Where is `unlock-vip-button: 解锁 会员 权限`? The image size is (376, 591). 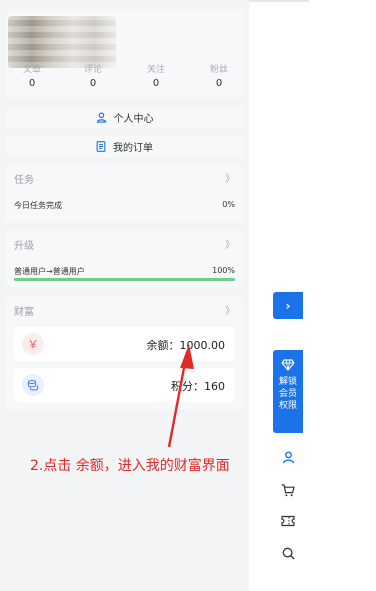 unlock-vip-button: 解锁 会员 权限 is located at coordinates (288, 391).